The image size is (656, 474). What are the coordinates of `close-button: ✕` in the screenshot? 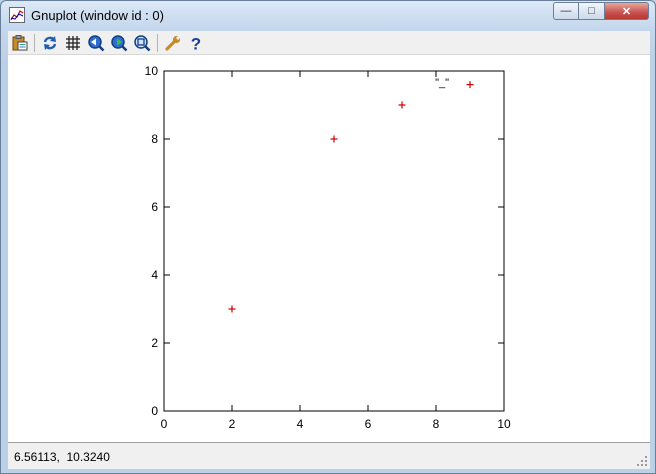 It's located at (627, 11).